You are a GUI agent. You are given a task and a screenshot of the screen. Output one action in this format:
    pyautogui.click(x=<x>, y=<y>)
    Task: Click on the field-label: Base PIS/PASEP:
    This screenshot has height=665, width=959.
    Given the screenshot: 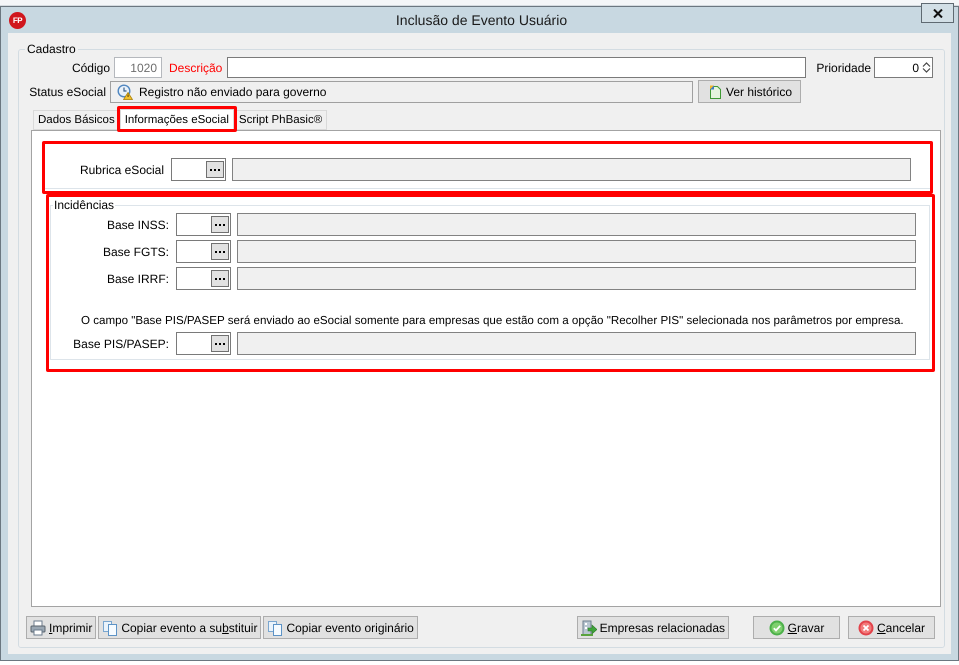 What is the action you would take?
    pyautogui.click(x=120, y=343)
    